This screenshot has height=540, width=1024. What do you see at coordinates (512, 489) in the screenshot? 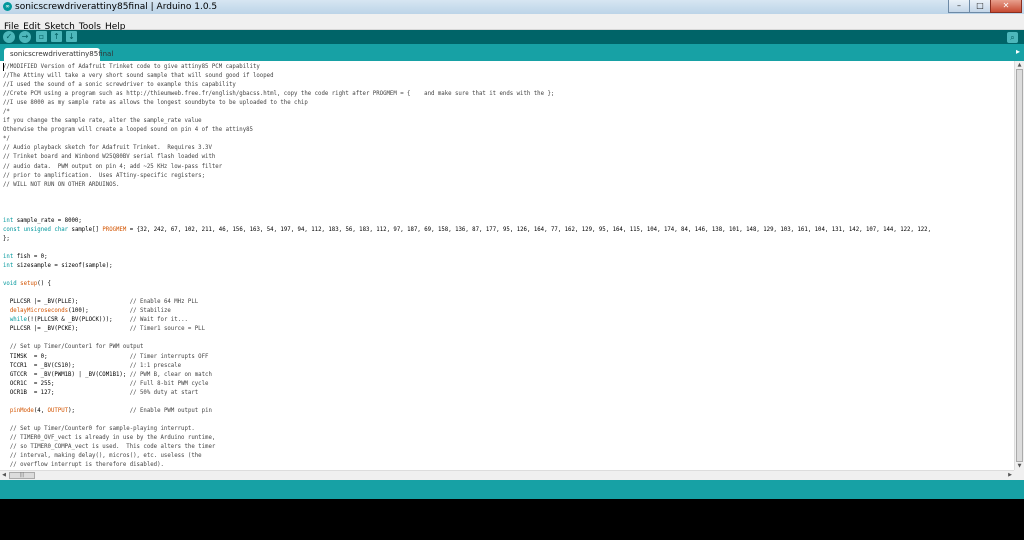
I see `status-bar` at bounding box center [512, 489].